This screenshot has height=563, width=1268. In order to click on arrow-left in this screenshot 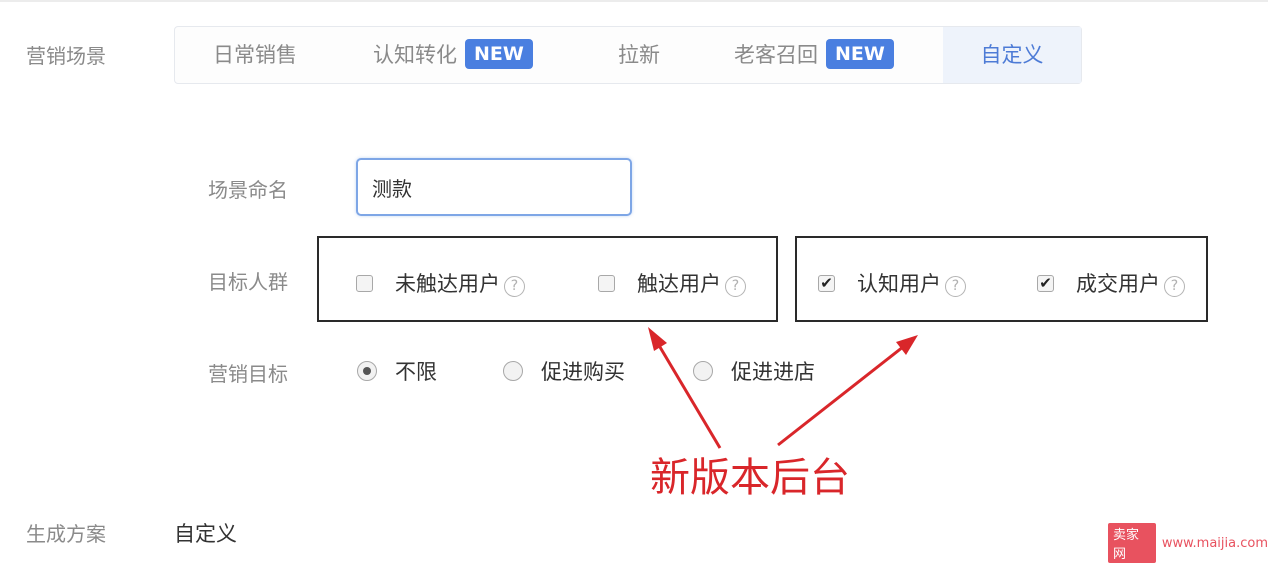, I will do `click(685, 388)`.